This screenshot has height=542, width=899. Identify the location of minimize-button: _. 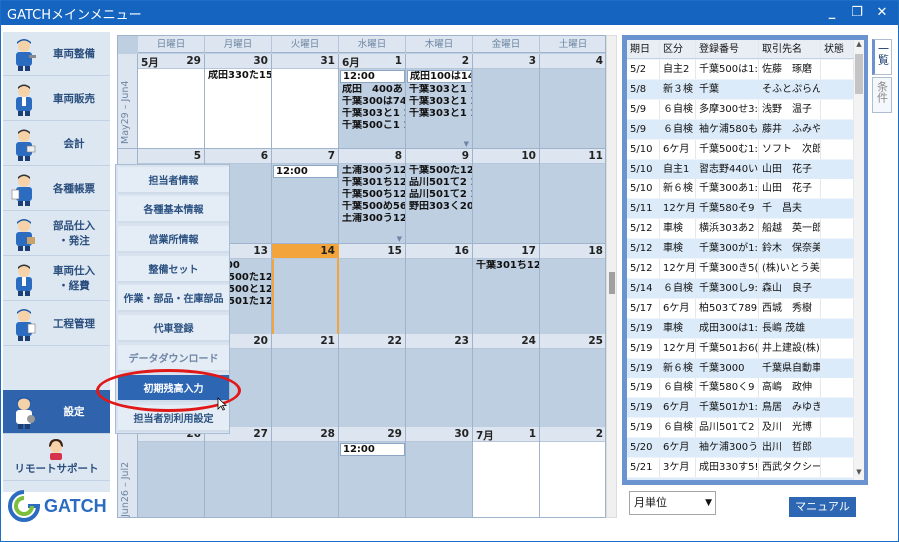
(832, 13).